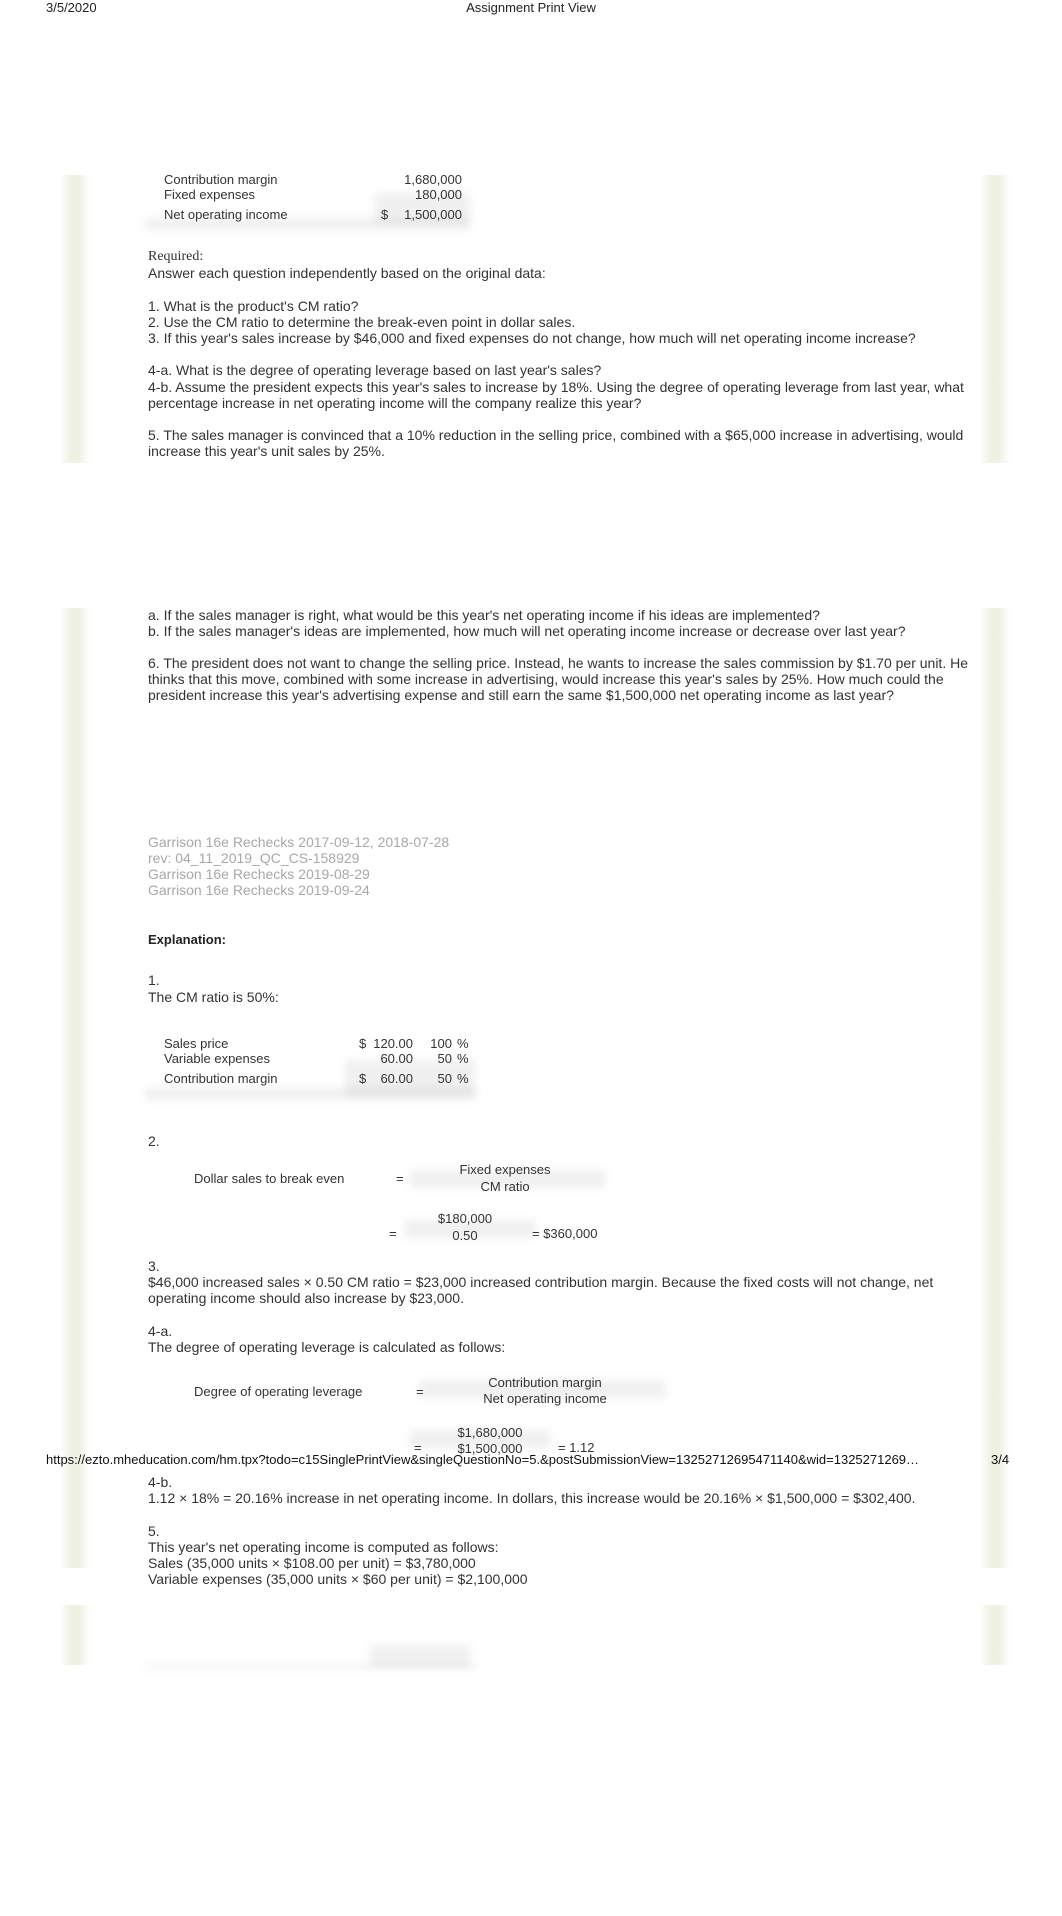  I want to click on explanation-5-number: 5., so click(154, 1531).